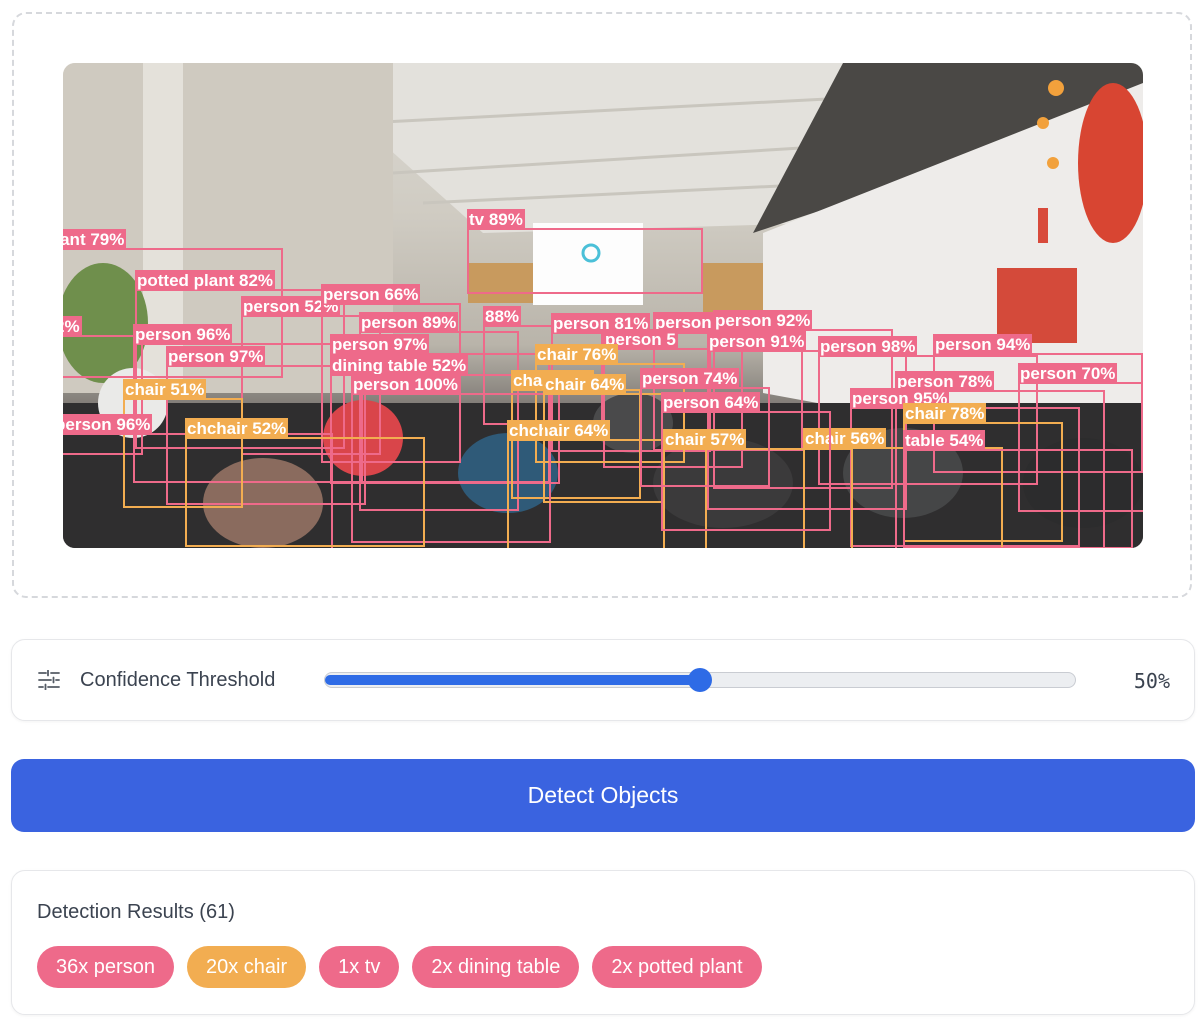 This screenshot has width=1200, height=1027. I want to click on detection-label: dining table 52%, so click(399, 365).